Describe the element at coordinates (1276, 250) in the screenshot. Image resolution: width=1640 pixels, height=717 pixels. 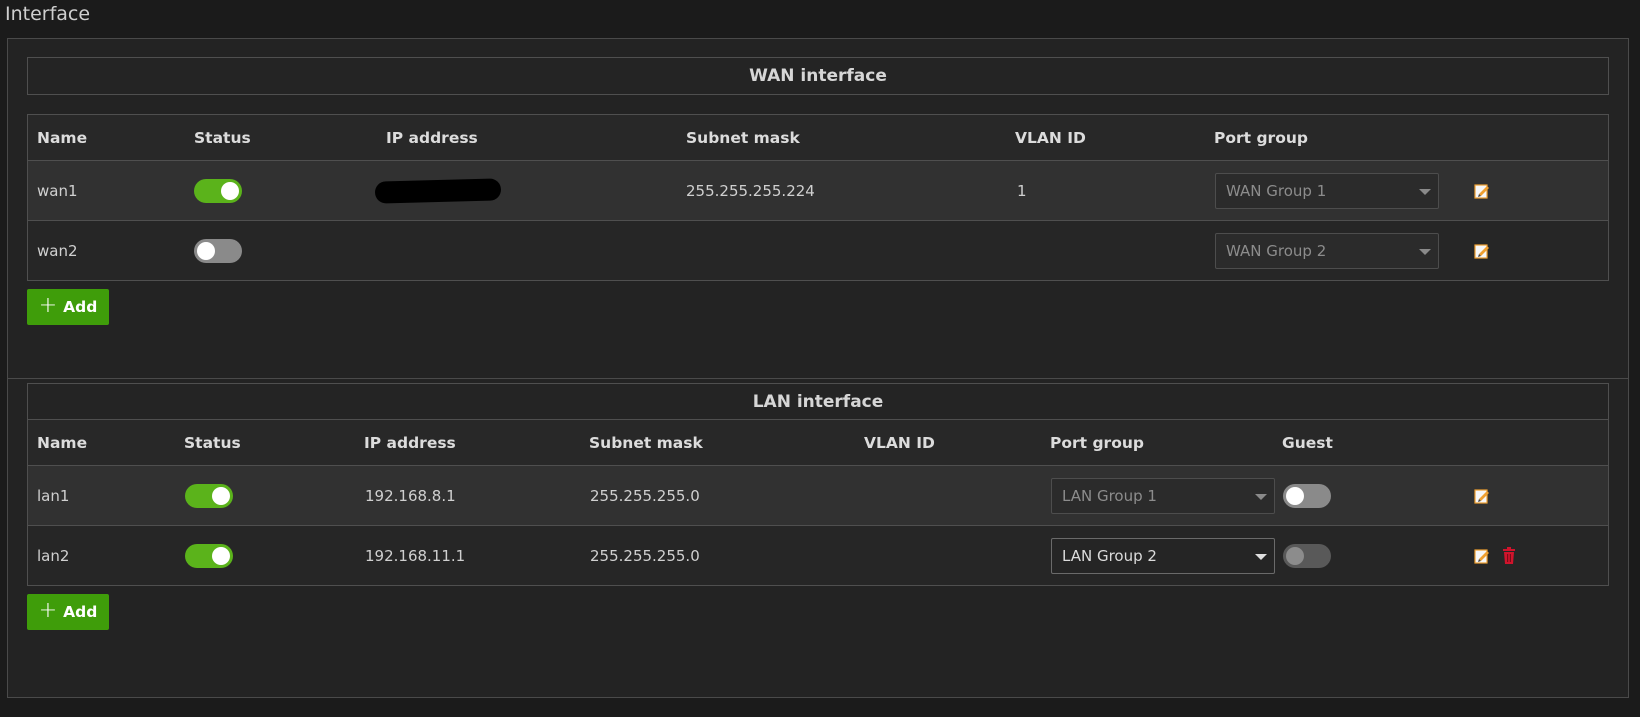
I see `wan2-port-group-value: WAN Group 2` at that location.